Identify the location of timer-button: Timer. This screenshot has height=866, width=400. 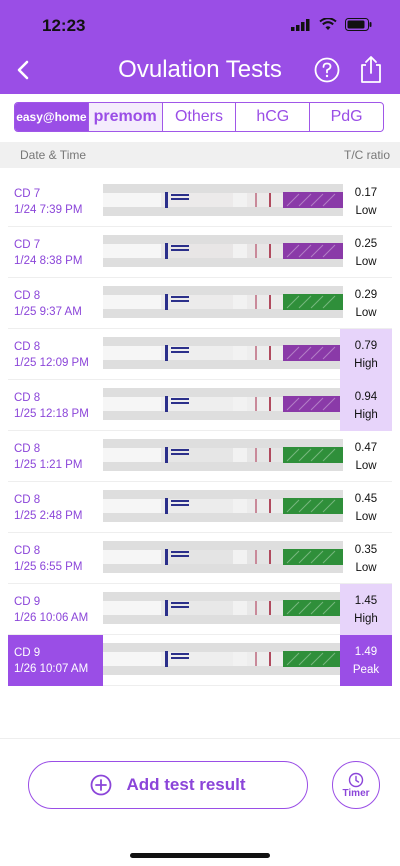
(356, 785).